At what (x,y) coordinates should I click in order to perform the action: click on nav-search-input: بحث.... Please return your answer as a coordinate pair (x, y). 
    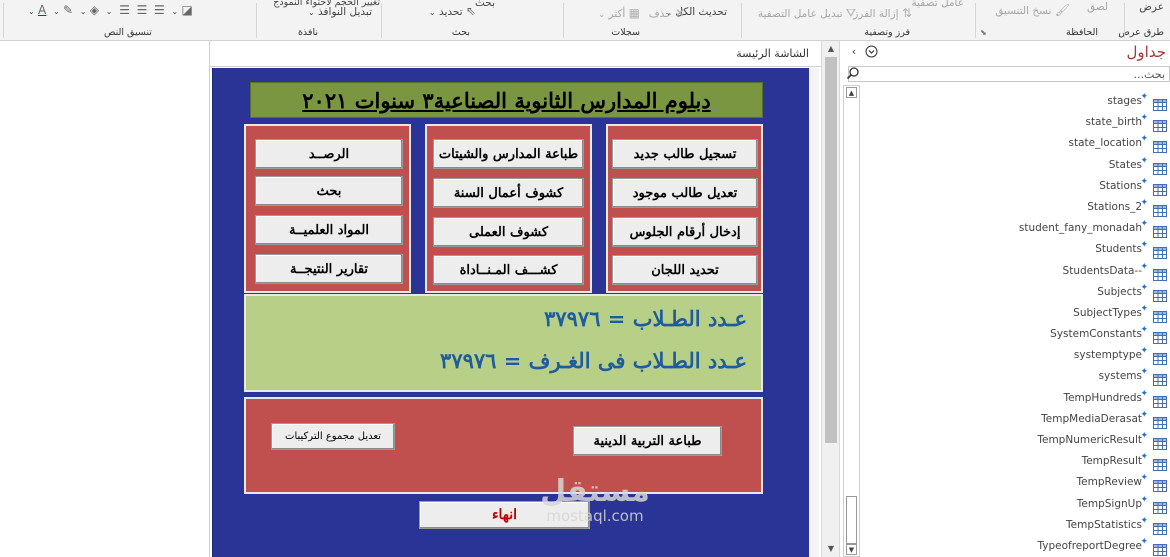
    Looking at the image, I should click on (1008, 74).